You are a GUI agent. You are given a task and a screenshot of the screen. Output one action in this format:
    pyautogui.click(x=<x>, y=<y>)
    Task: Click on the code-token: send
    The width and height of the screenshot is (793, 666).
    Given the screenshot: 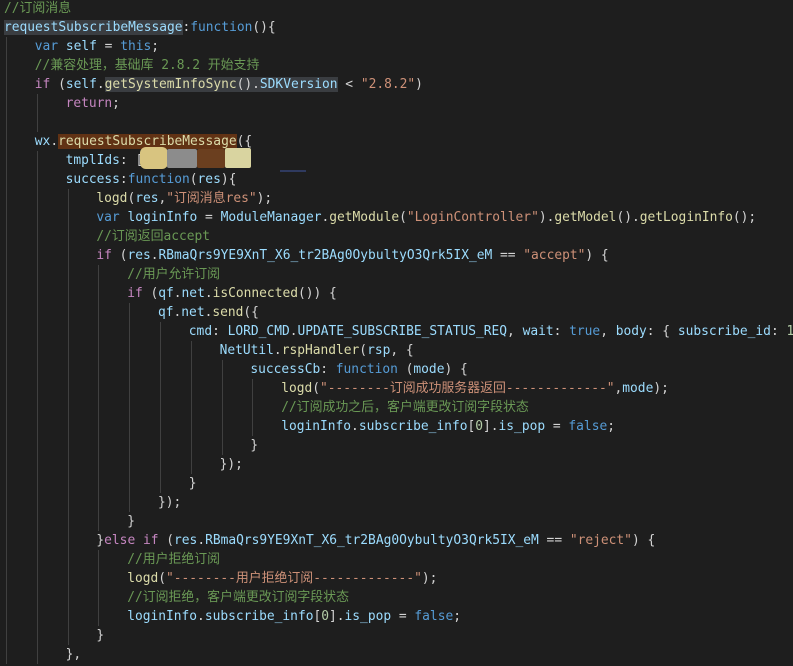 What is the action you would take?
    pyautogui.click(x=228, y=312)
    